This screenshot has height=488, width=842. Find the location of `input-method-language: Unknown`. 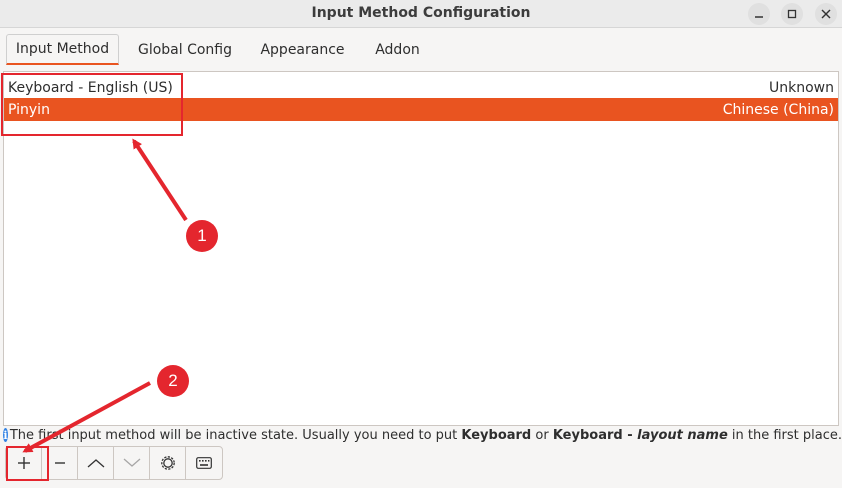

input-method-language: Unknown is located at coordinates (801, 87).